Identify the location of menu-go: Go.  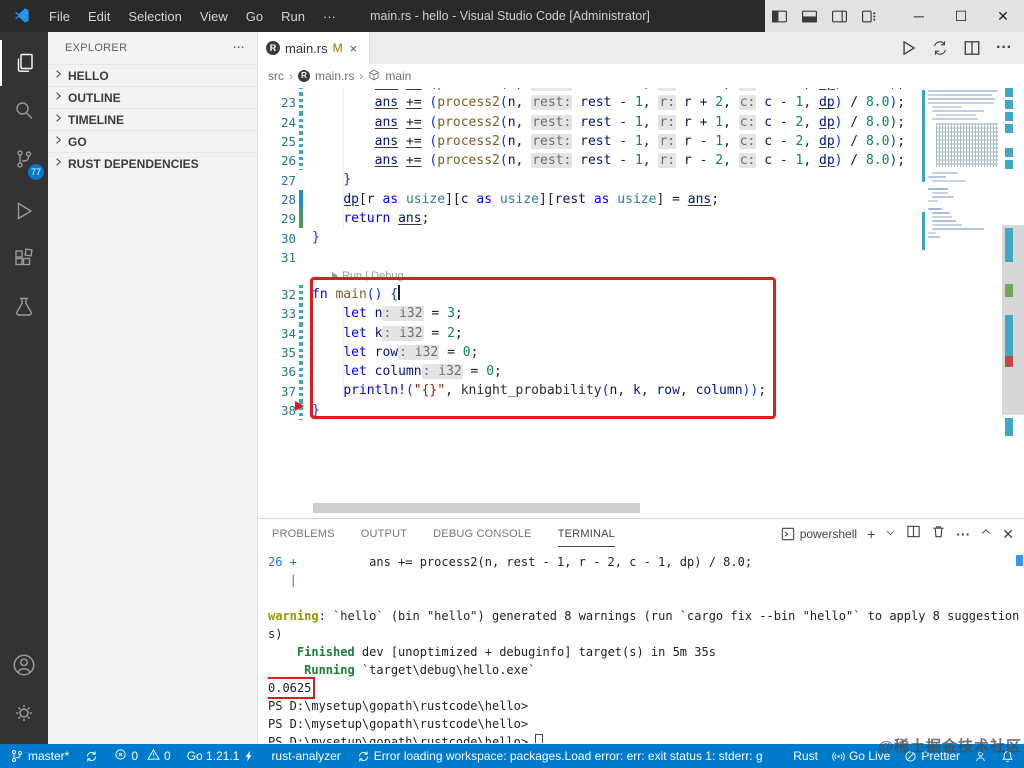
(254, 16).